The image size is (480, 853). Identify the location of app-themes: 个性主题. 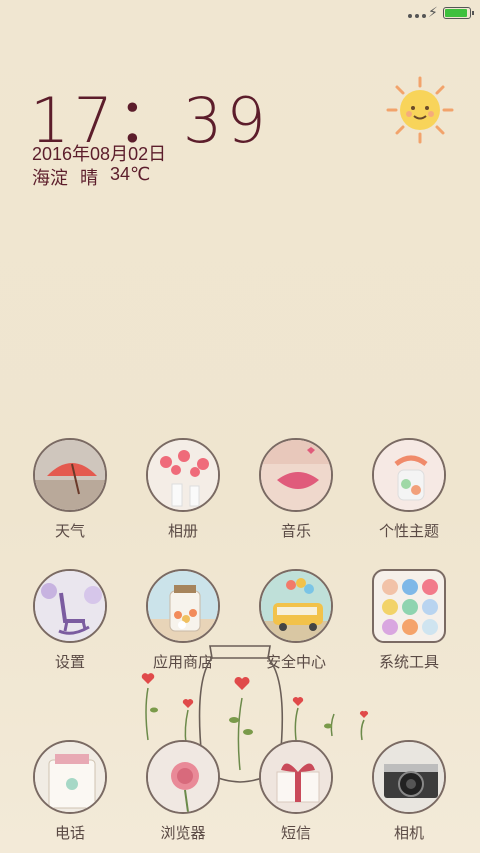
(409, 489).